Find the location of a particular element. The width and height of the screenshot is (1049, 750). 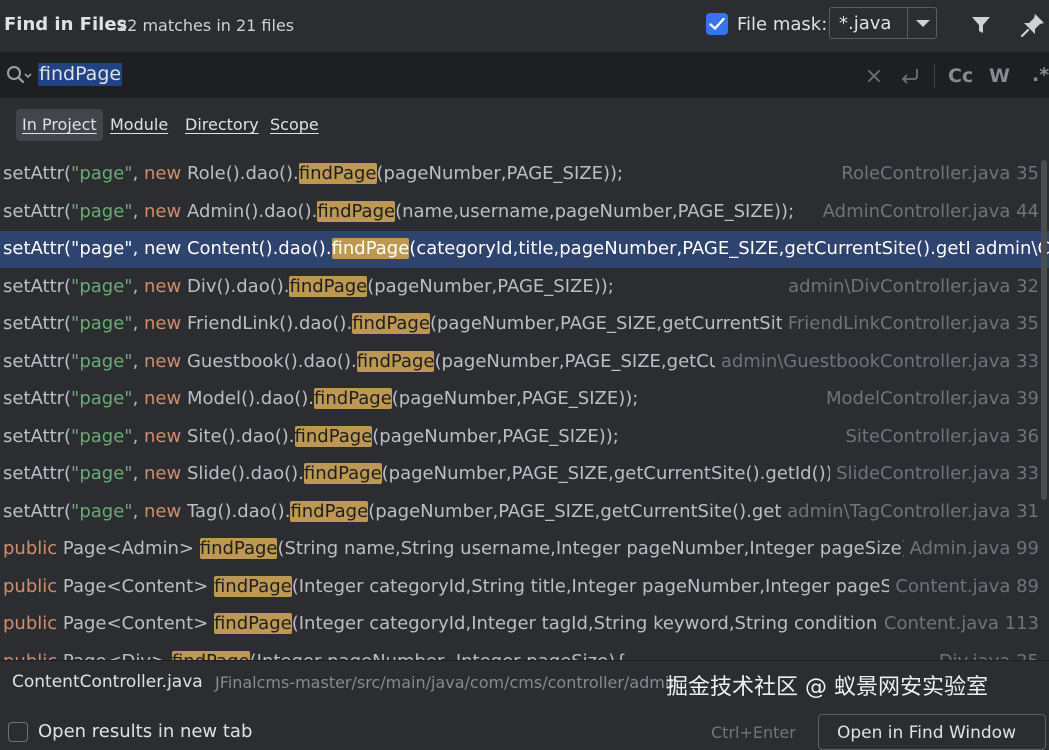

file-mask-value: *.java is located at coordinates (865, 23).